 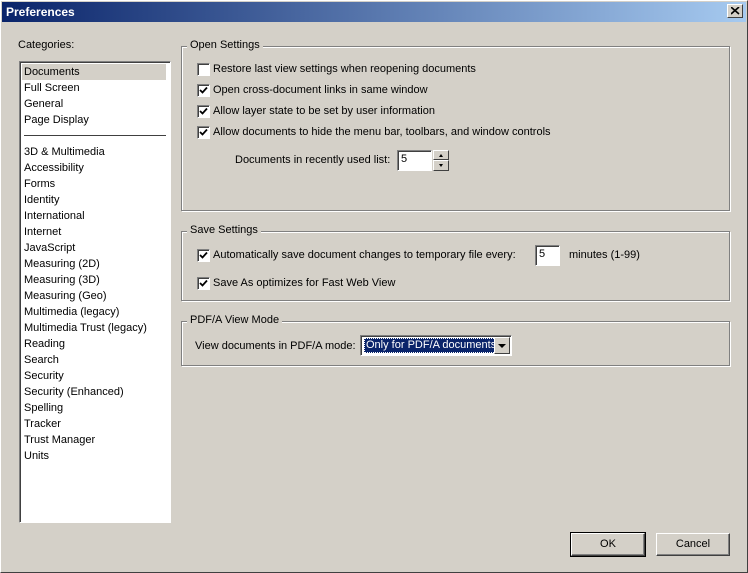 What do you see at coordinates (313, 160) in the screenshot?
I see `recent-list-label: Documents in recently used list:` at bounding box center [313, 160].